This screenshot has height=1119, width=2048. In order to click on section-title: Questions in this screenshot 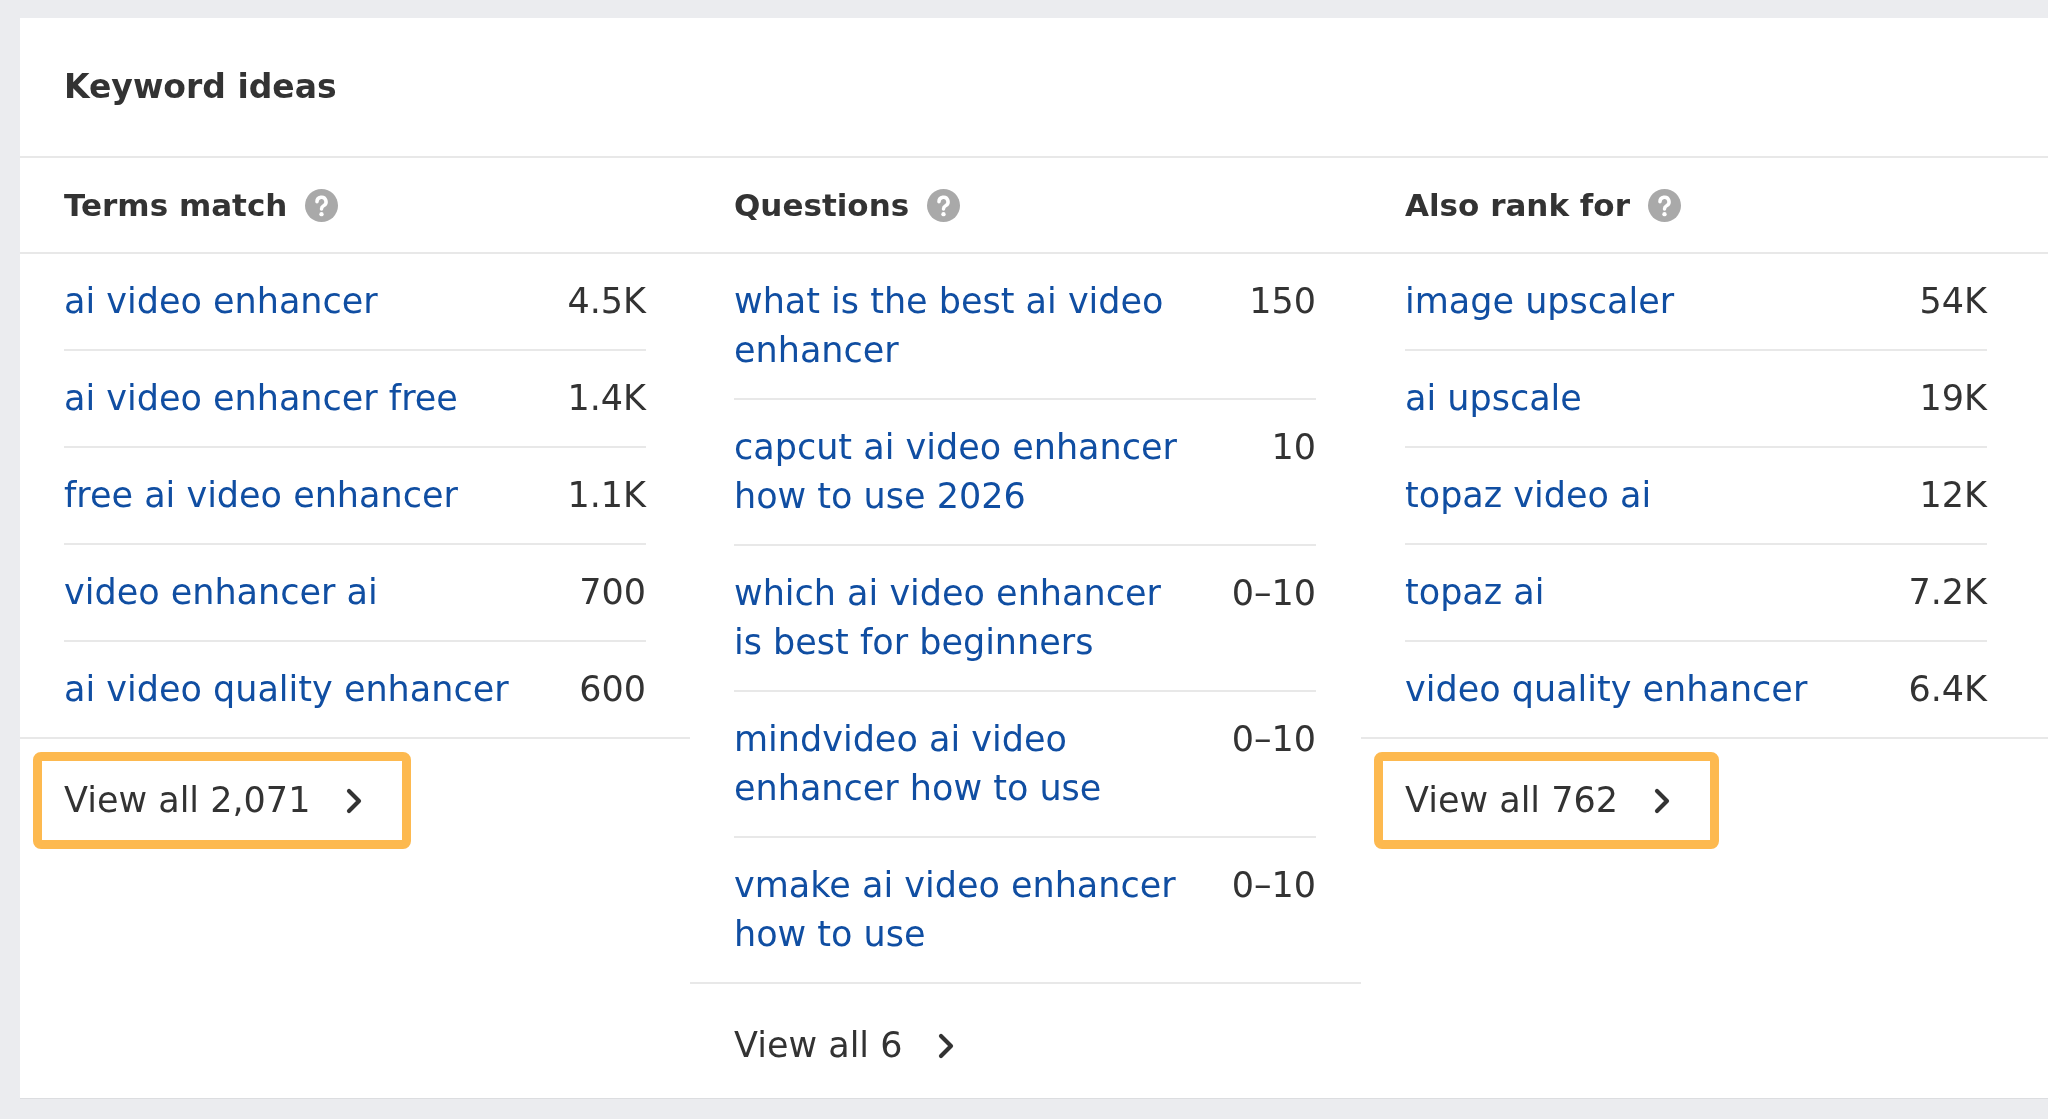, I will do `click(822, 205)`.